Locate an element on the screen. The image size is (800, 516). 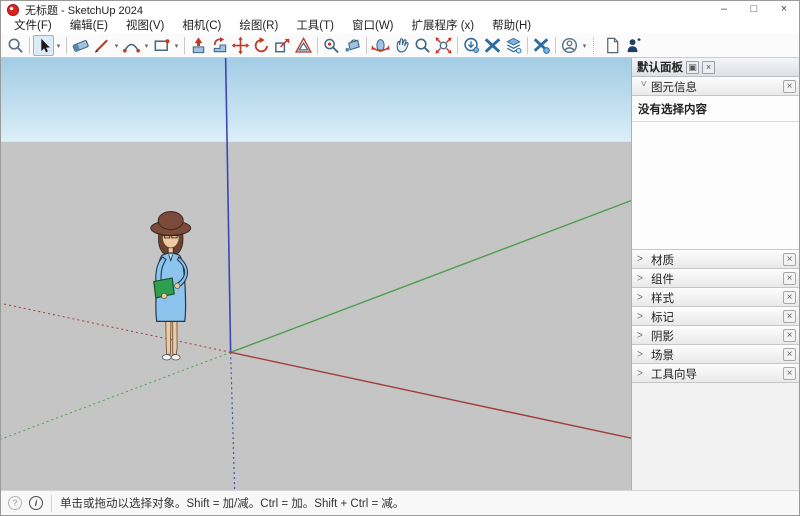
section-label: 组件 is located at coordinates (662, 279).